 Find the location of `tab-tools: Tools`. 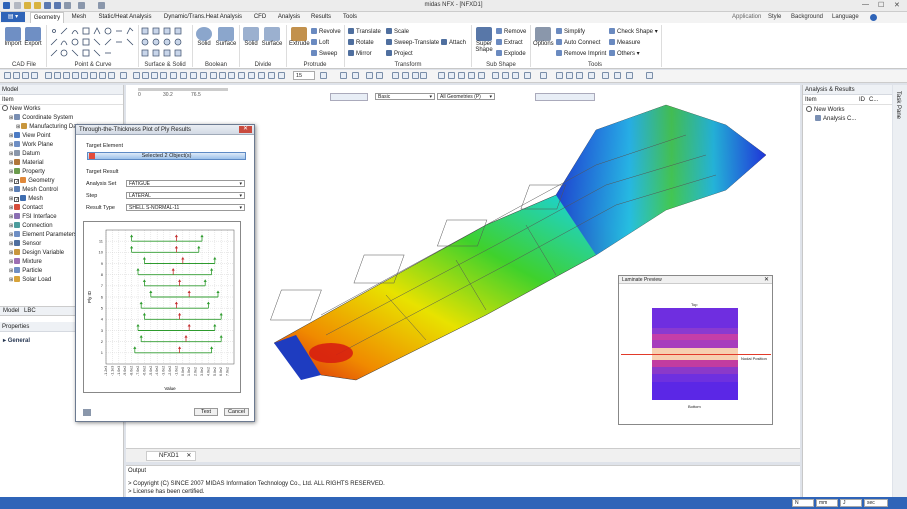

tab-tools: Tools is located at coordinates (350, 17).